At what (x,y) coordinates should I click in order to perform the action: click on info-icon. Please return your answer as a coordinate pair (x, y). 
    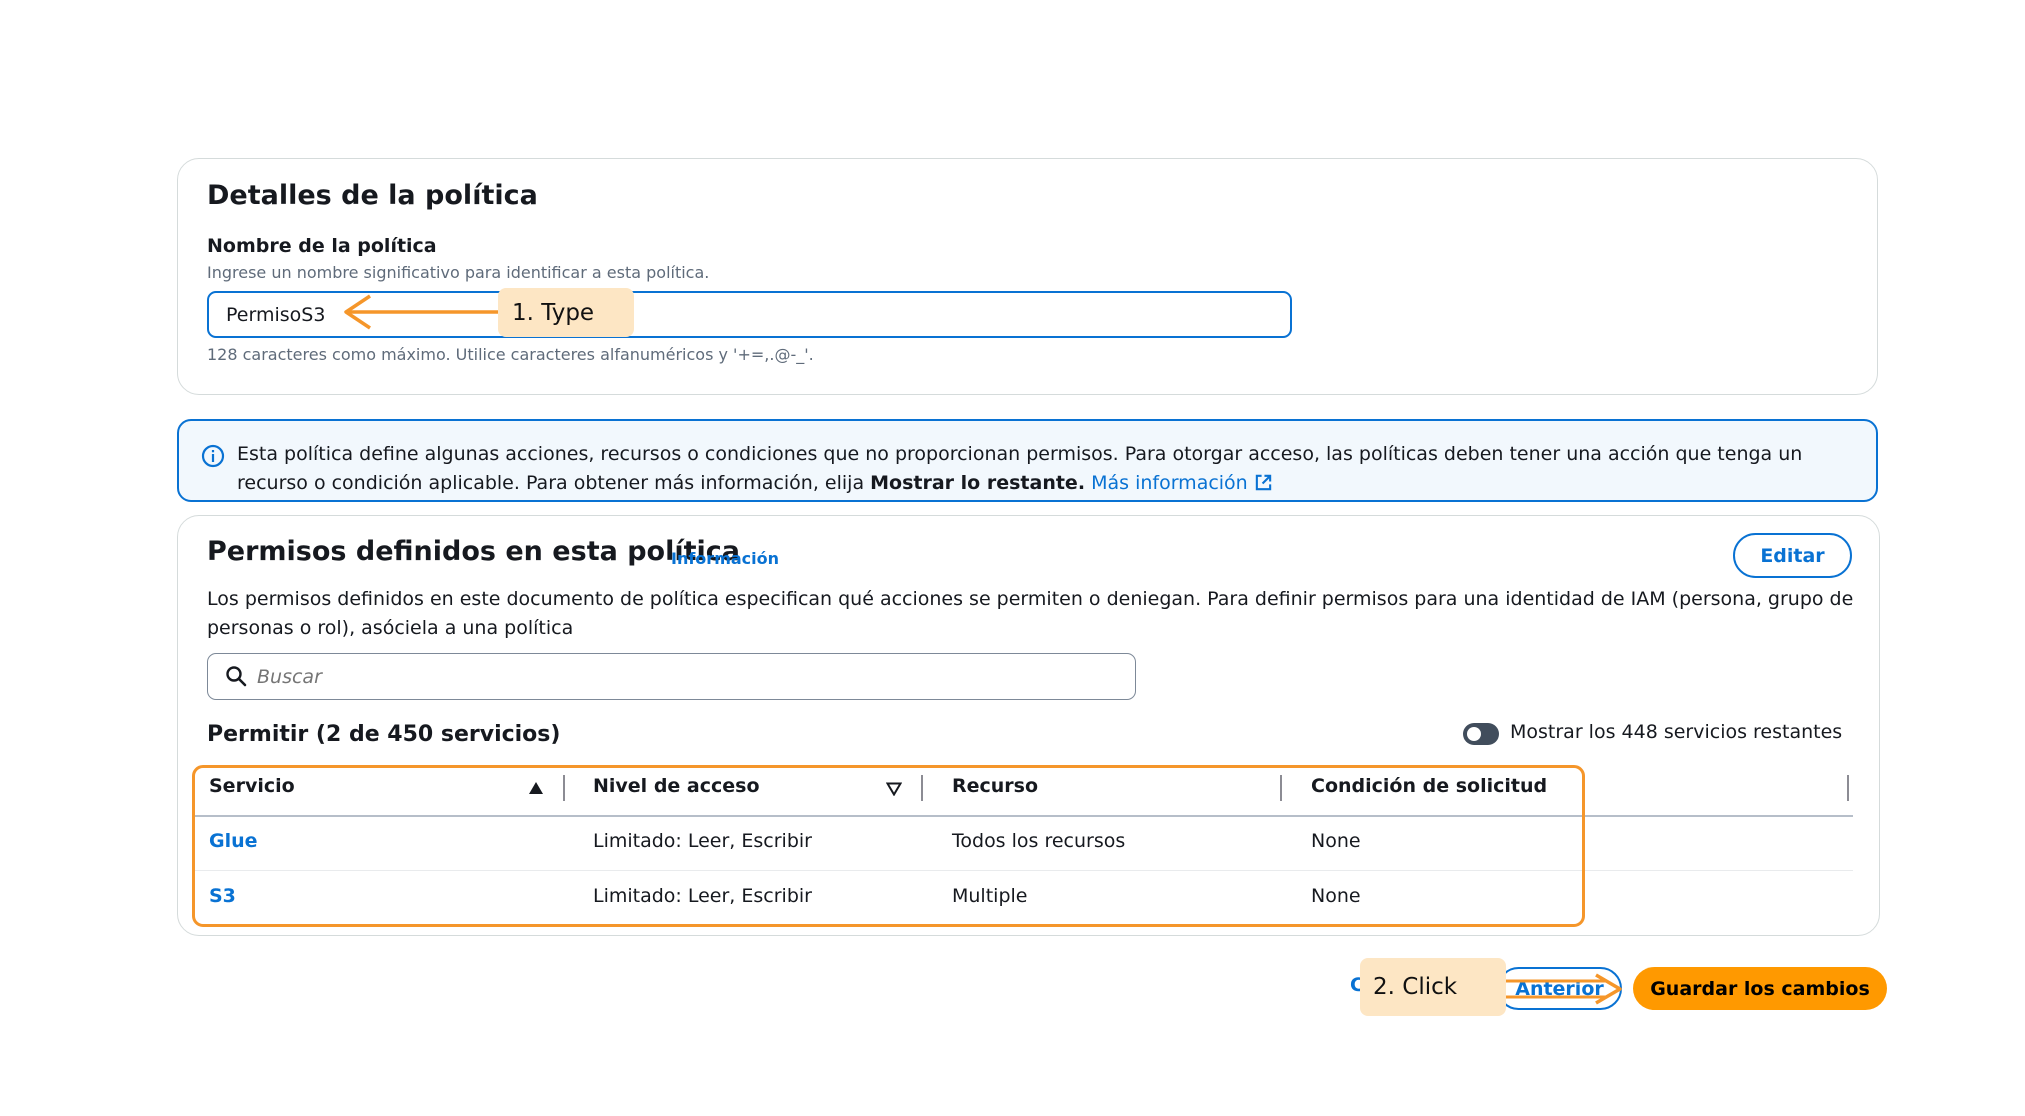
    Looking at the image, I should click on (213, 456).